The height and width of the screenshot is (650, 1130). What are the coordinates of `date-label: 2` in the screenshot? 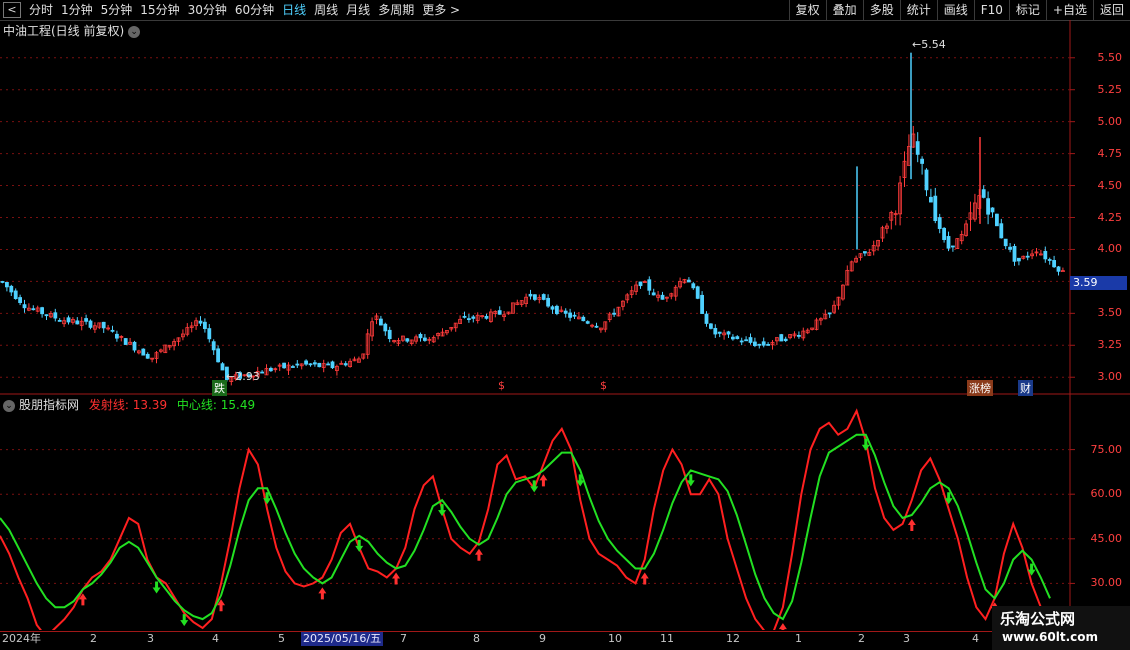 It's located at (93, 638).